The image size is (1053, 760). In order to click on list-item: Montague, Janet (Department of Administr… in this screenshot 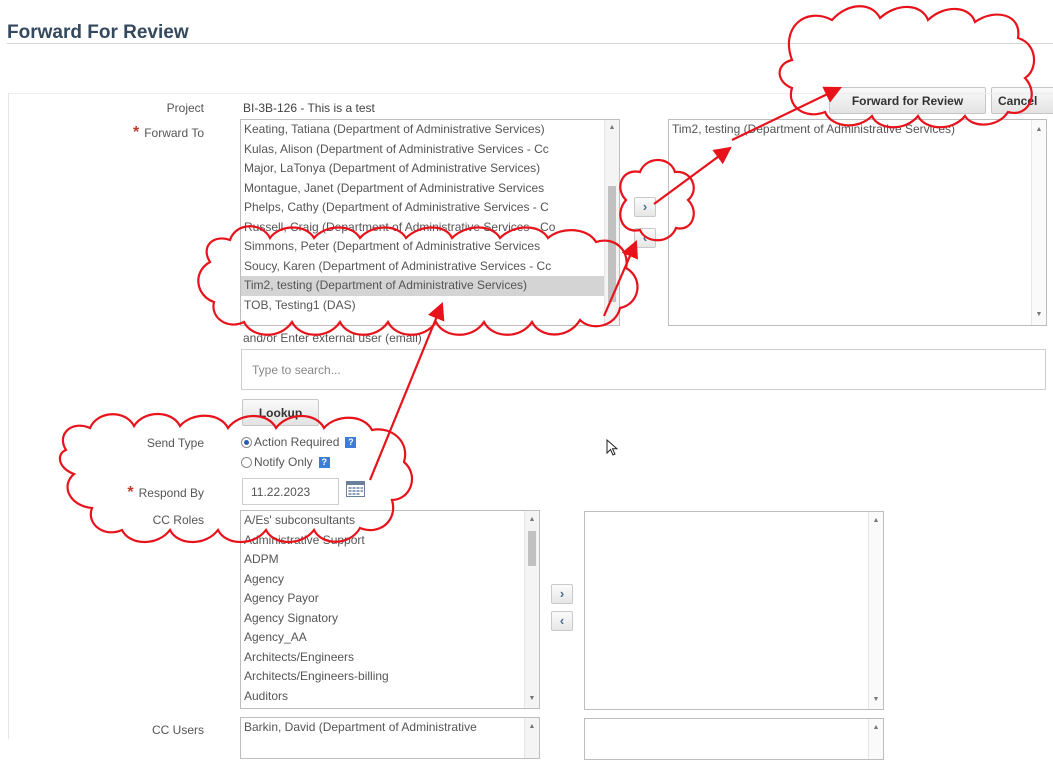, I will do `click(430, 189)`.